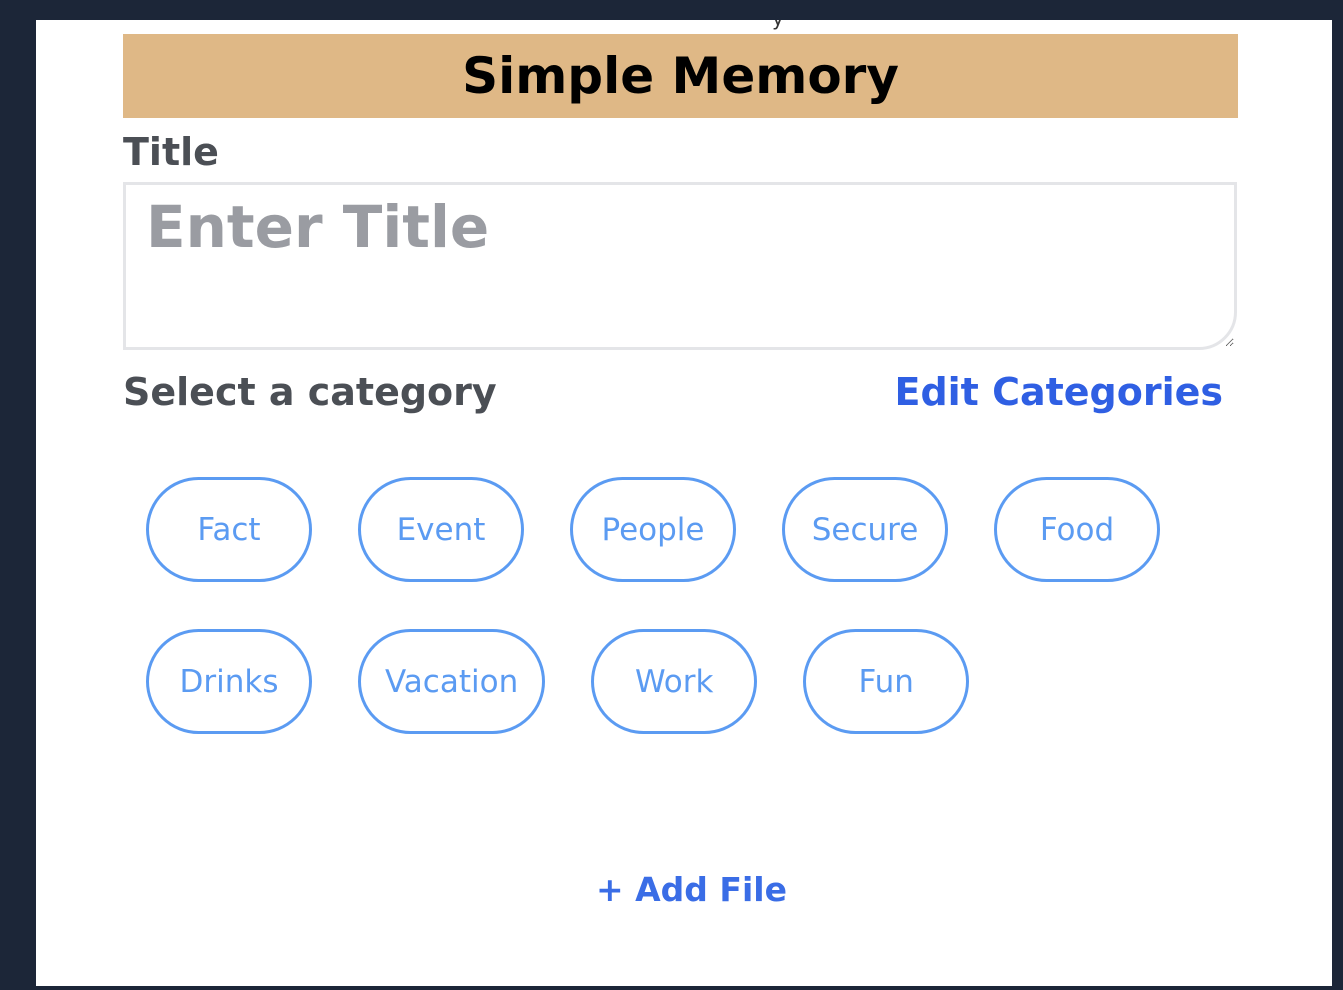 This screenshot has height=990, width=1343. What do you see at coordinates (310, 392) in the screenshot?
I see `category-label: Select a category` at bounding box center [310, 392].